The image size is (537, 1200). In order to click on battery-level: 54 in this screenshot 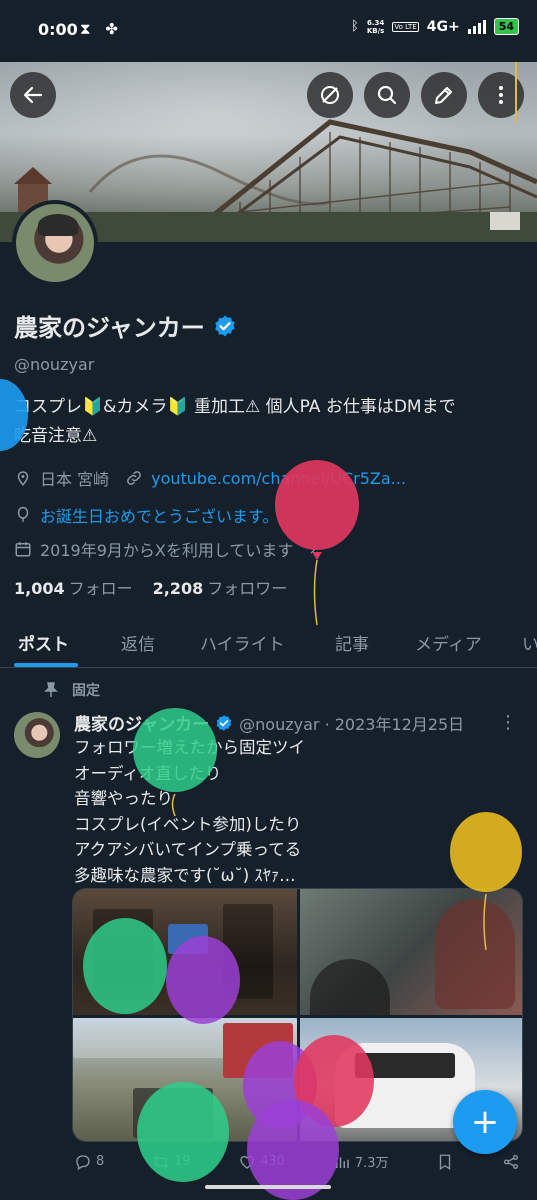, I will do `click(506, 26)`.